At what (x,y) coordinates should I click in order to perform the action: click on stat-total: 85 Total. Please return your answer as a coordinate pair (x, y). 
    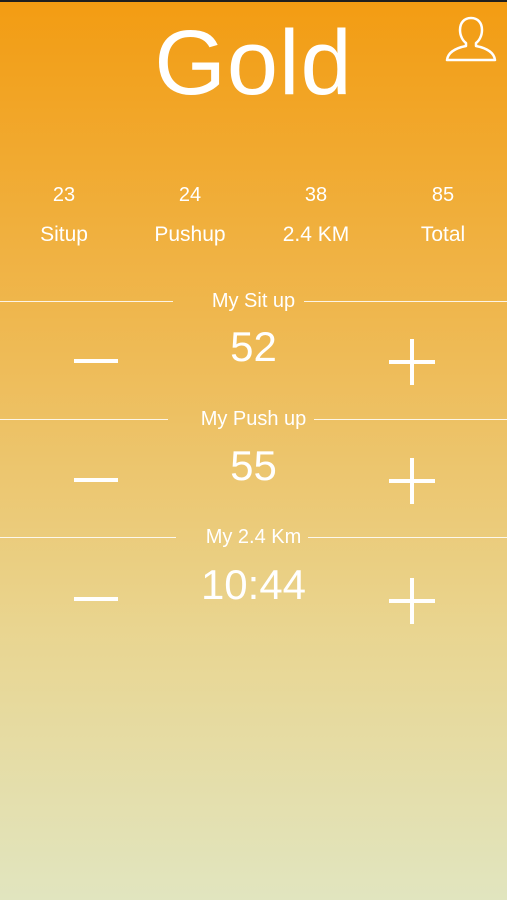
    Looking at the image, I should click on (443, 215).